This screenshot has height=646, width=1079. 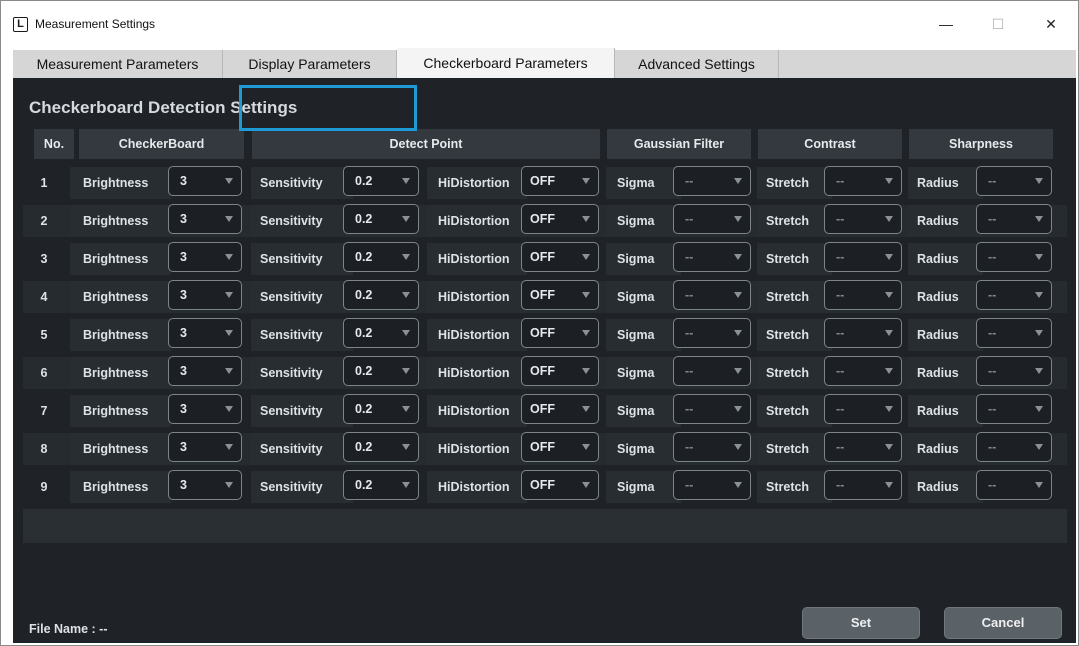 What do you see at coordinates (506, 63) in the screenshot?
I see `tab-checkerboard-parameters: Checkerboard Parameters` at bounding box center [506, 63].